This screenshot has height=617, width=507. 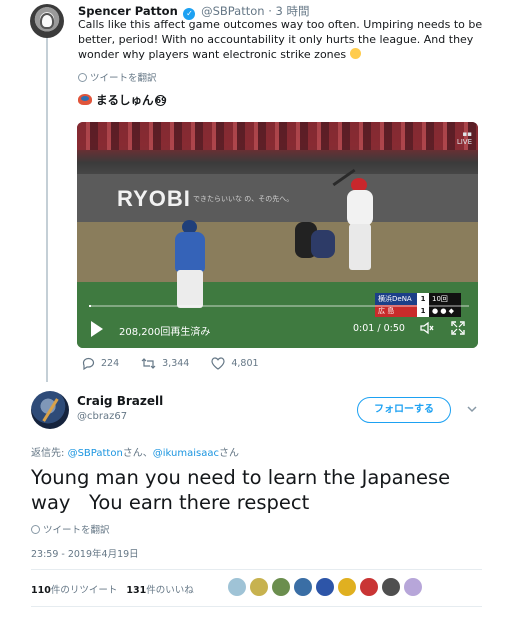 I want to click on stadium-stands, so click(x=277, y=136).